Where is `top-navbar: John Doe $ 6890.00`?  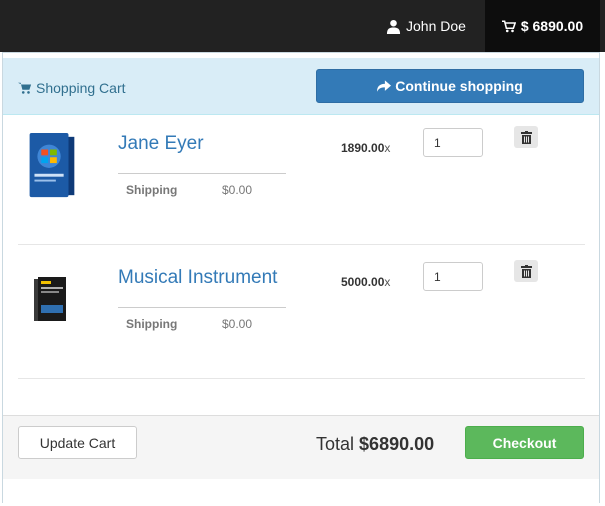 top-navbar: John Doe $ 6890.00 is located at coordinates (302, 26).